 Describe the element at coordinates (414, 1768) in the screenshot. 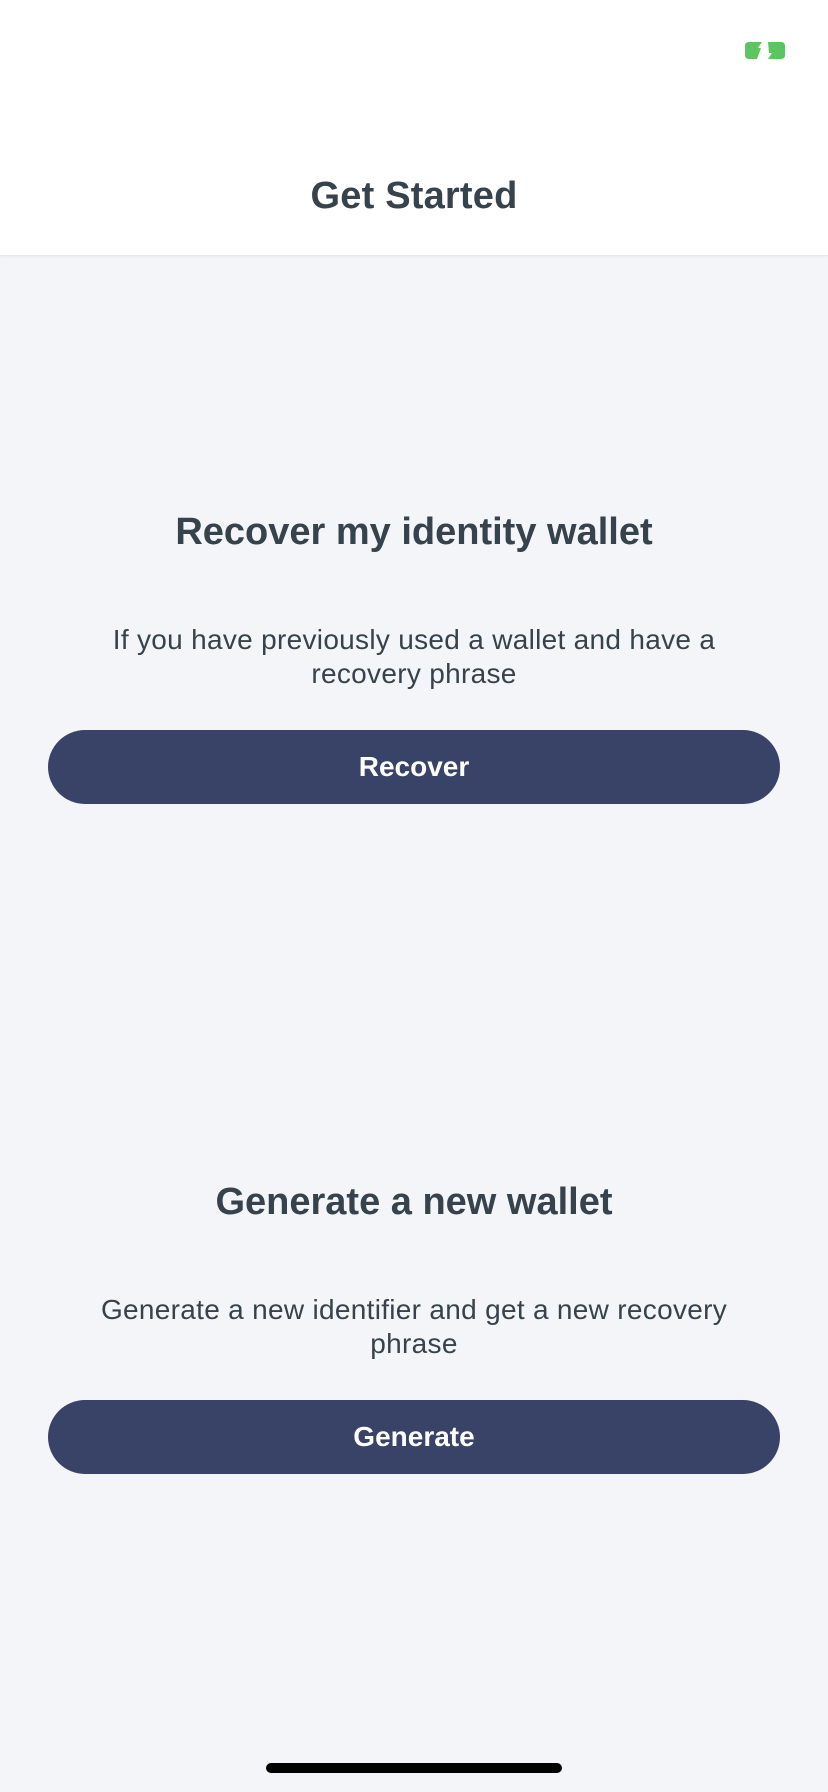

I see `home-indicator` at that location.